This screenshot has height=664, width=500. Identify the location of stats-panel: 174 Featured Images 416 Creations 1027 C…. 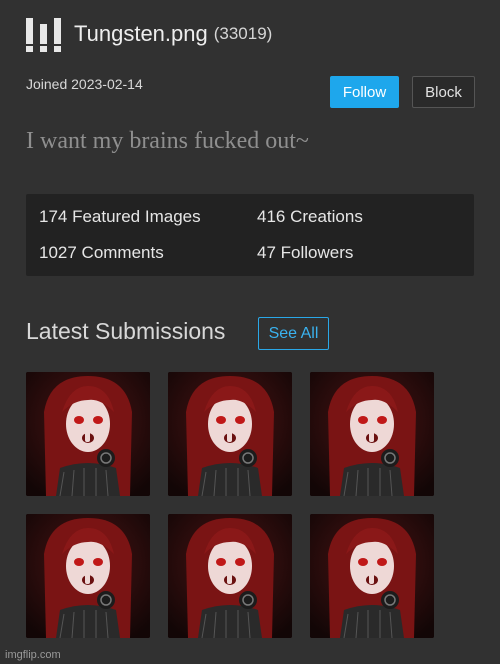
(250, 235).